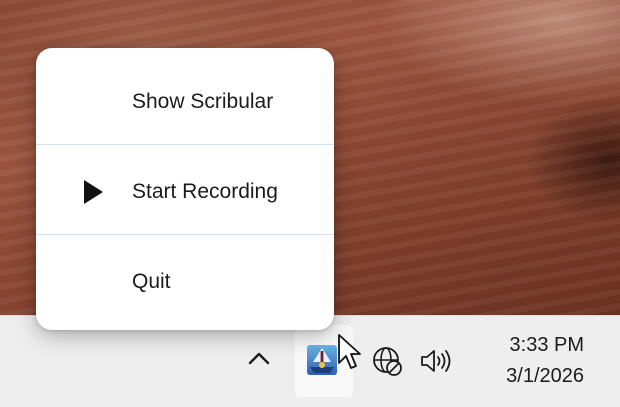  Describe the element at coordinates (322, 360) in the screenshot. I see `scribular-tray-icon` at that location.